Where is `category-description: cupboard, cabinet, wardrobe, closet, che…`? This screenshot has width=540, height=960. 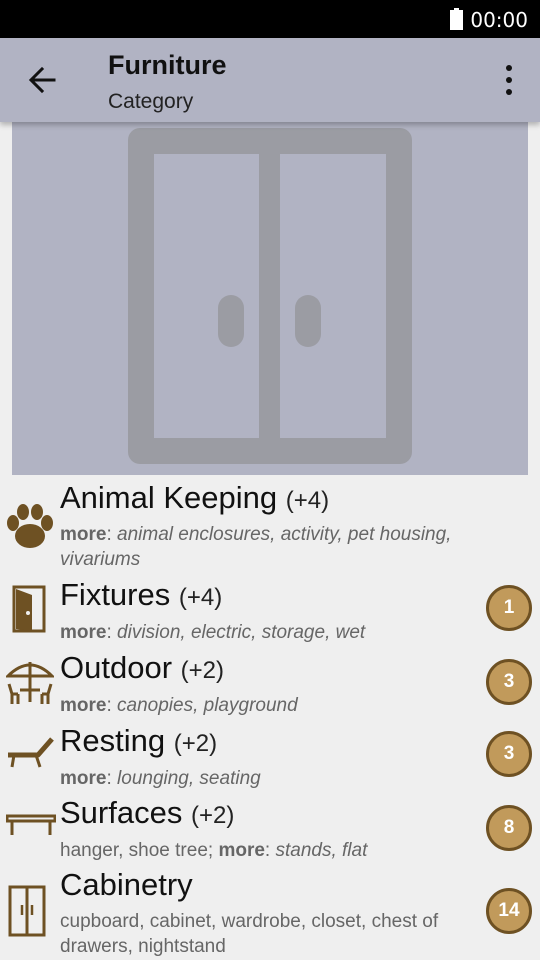
category-description: cupboard, cabinet, wardrobe, closet, che… is located at coordinates (249, 934).